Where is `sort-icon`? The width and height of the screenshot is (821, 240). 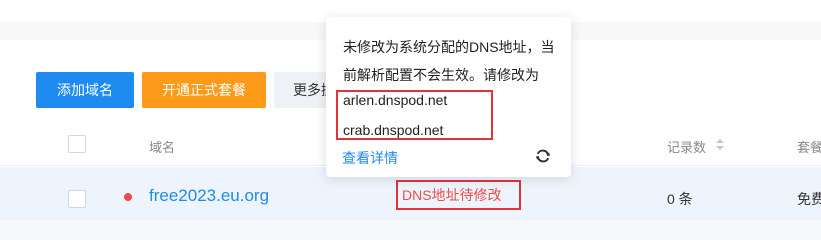 sort-icon is located at coordinates (720, 145).